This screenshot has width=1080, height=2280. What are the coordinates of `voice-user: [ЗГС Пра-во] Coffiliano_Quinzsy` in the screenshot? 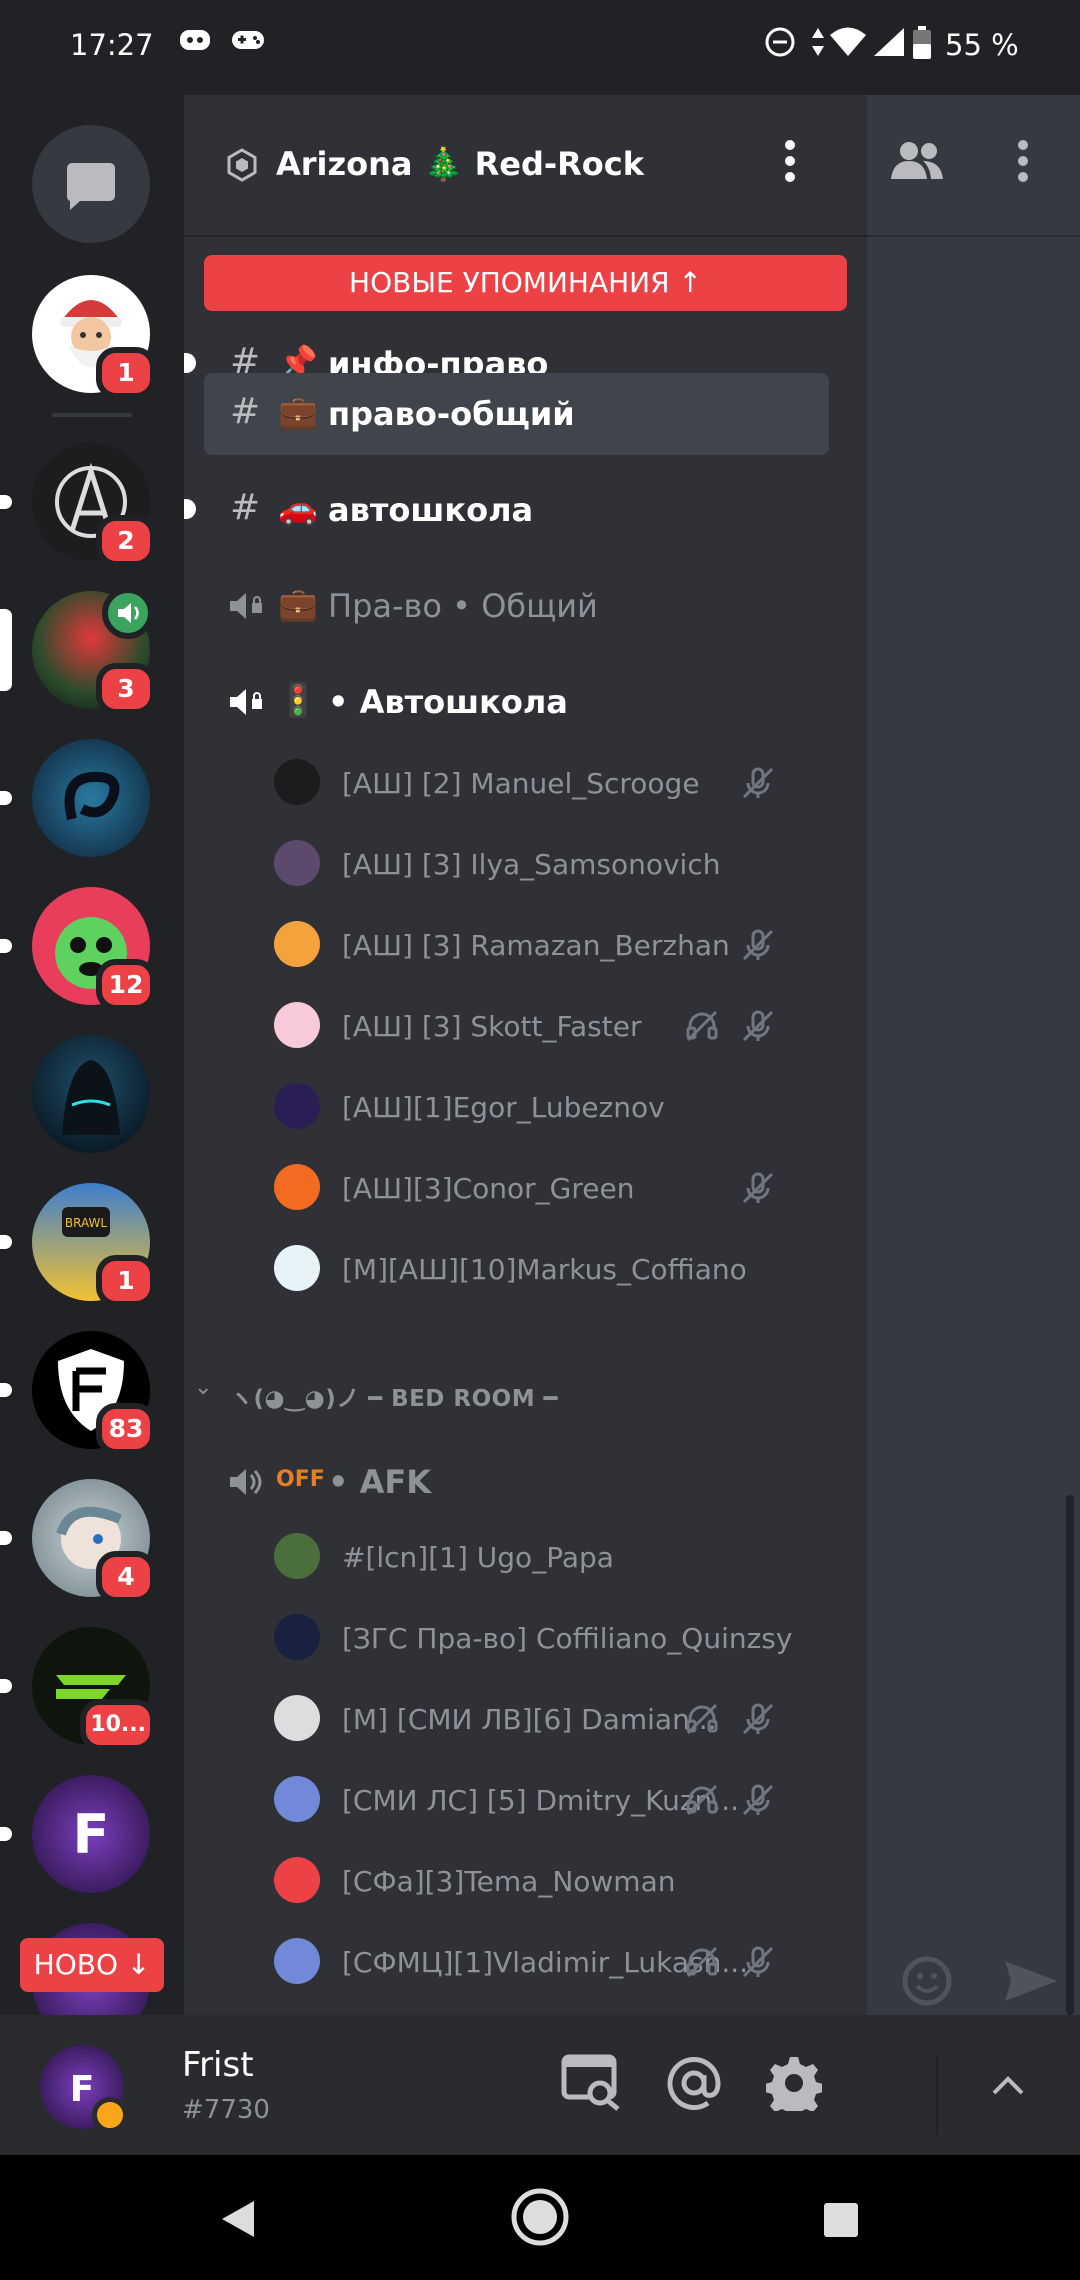 It's located at (554, 1637).